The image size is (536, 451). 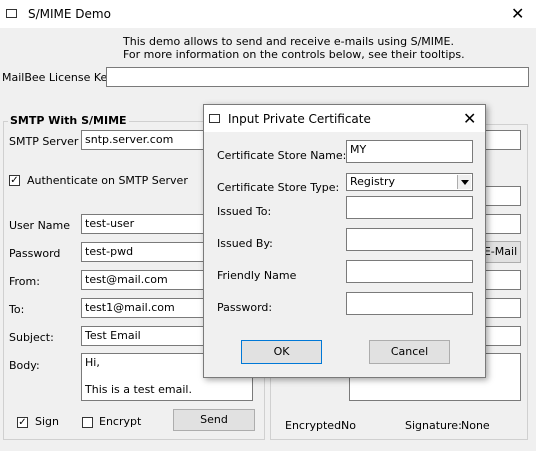 What do you see at coordinates (409, 303) in the screenshot?
I see `certificate-password-input` at bounding box center [409, 303].